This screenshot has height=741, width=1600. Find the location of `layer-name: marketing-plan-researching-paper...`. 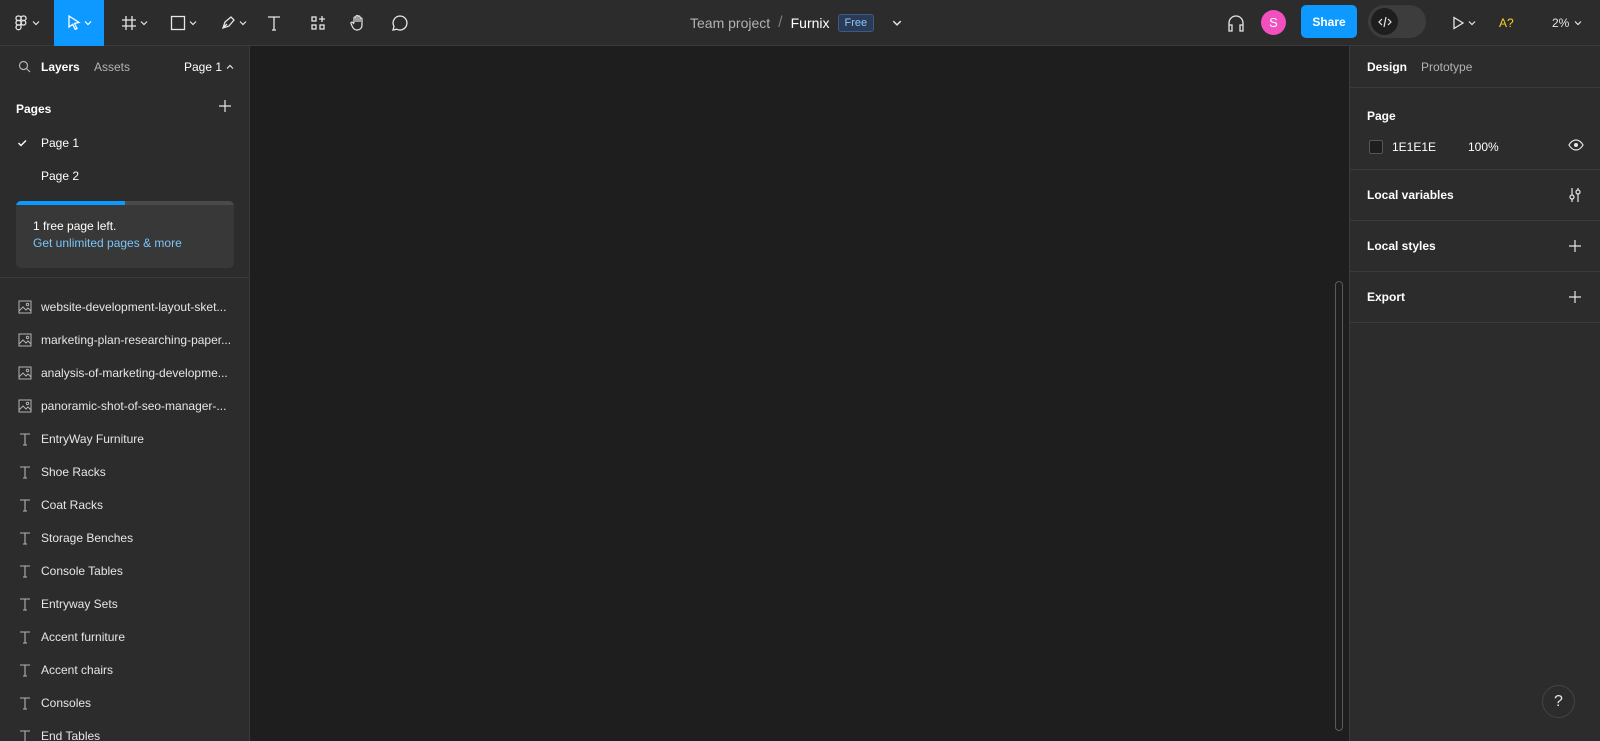

layer-name: marketing-plan-researching-paper... is located at coordinates (136, 339).